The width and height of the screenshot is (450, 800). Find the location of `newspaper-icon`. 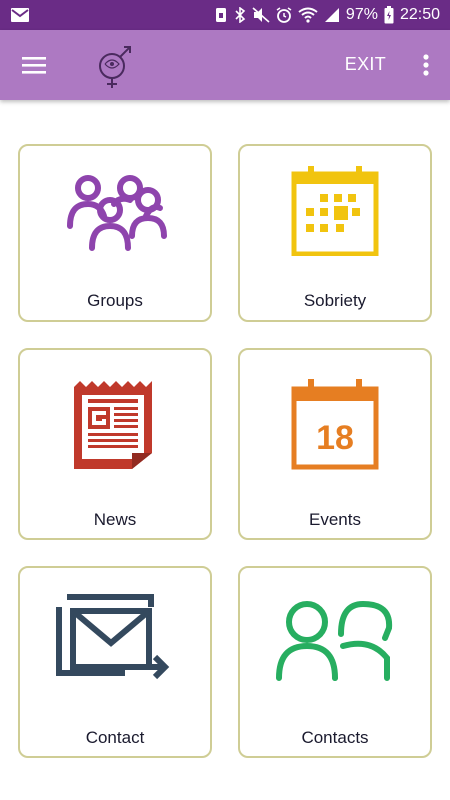

newspaper-icon is located at coordinates (115, 425).